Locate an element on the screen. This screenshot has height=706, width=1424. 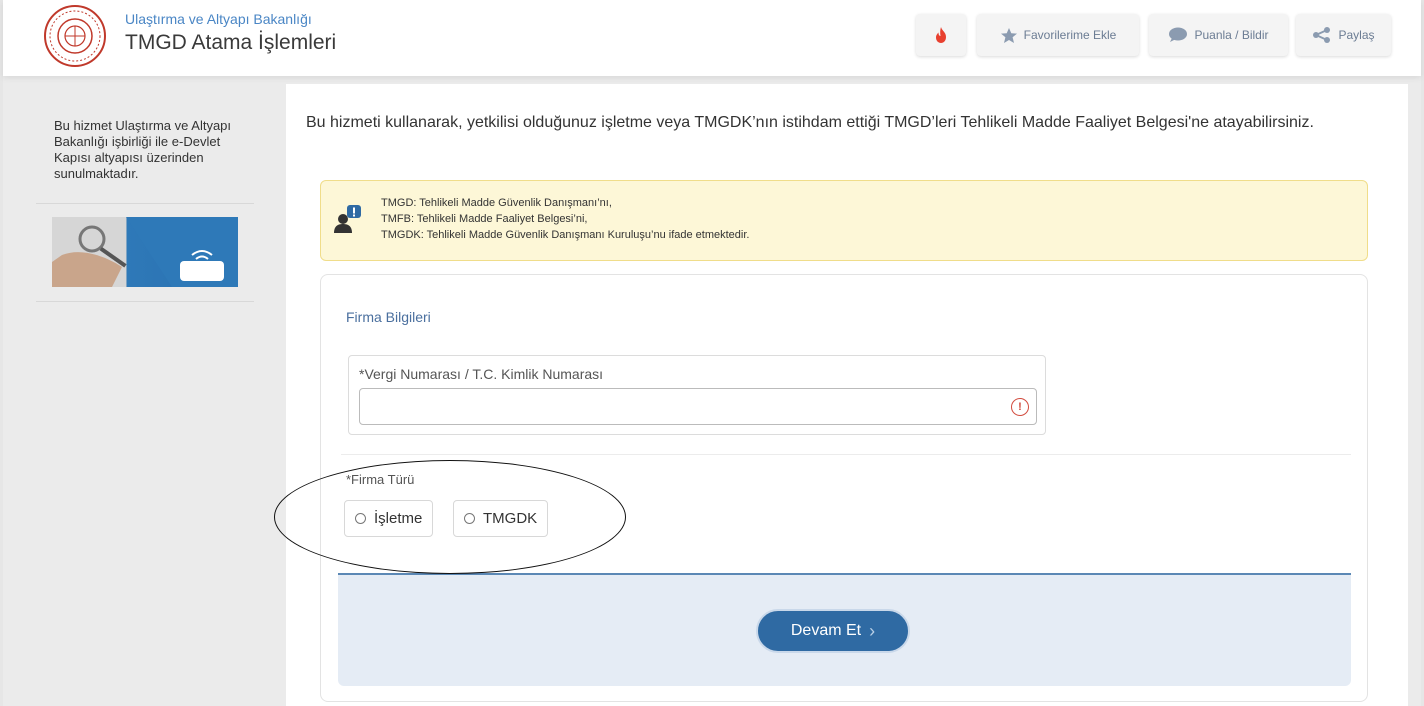
section-divider is located at coordinates (846, 454).